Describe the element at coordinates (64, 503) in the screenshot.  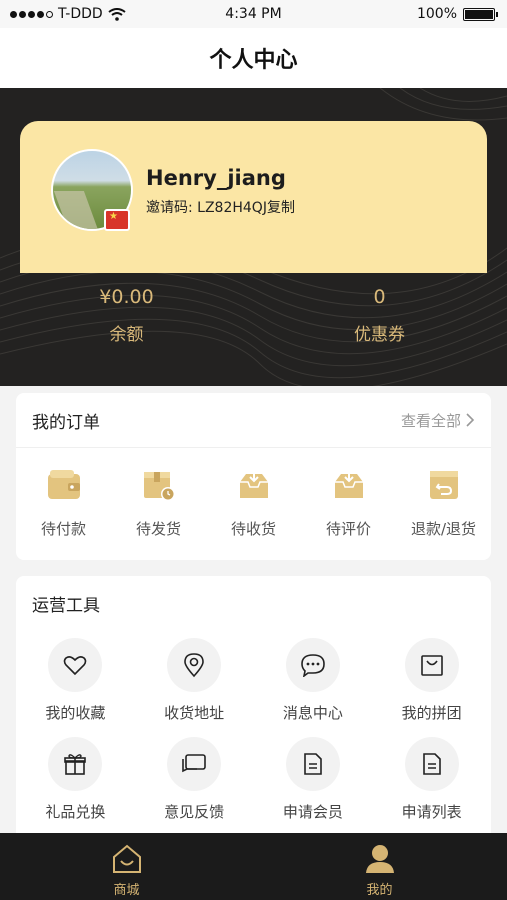
I see `order-pending-payment: 待付款` at that location.